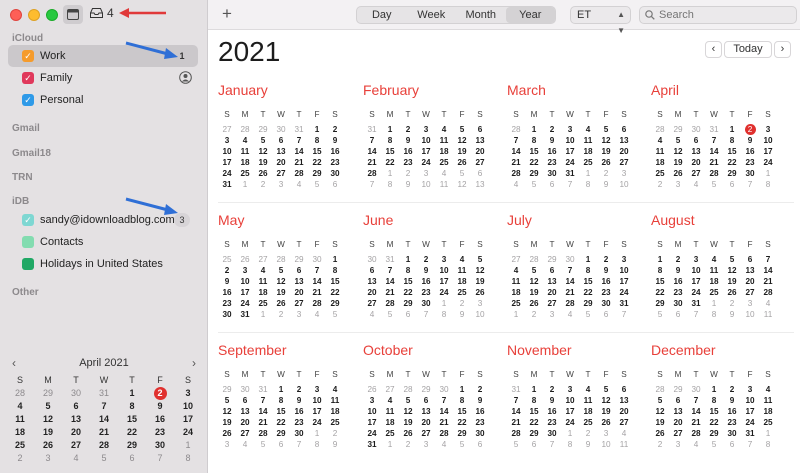 Image resolution: width=800 pixels, height=473 pixels. What do you see at coordinates (76, 393) in the screenshot?
I see `mini-day-cell: 30` at bounding box center [76, 393].